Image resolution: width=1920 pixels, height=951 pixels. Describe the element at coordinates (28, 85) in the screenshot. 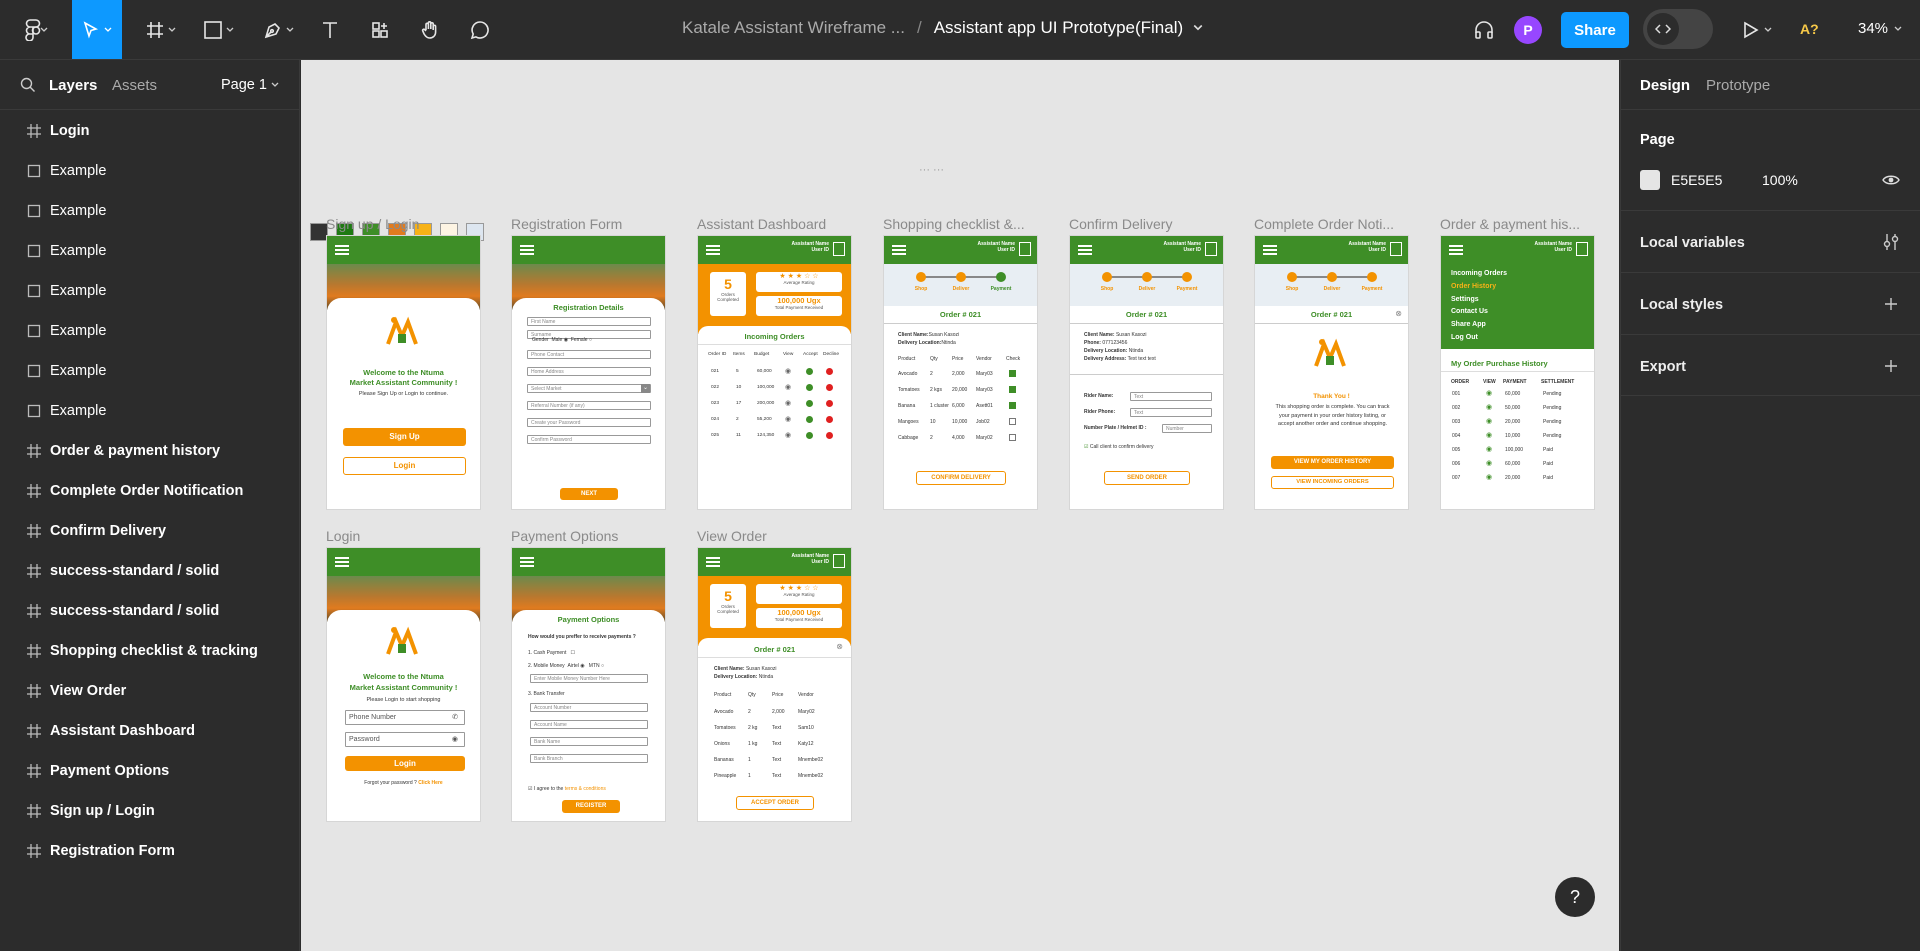

I see `search-icon` at that location.